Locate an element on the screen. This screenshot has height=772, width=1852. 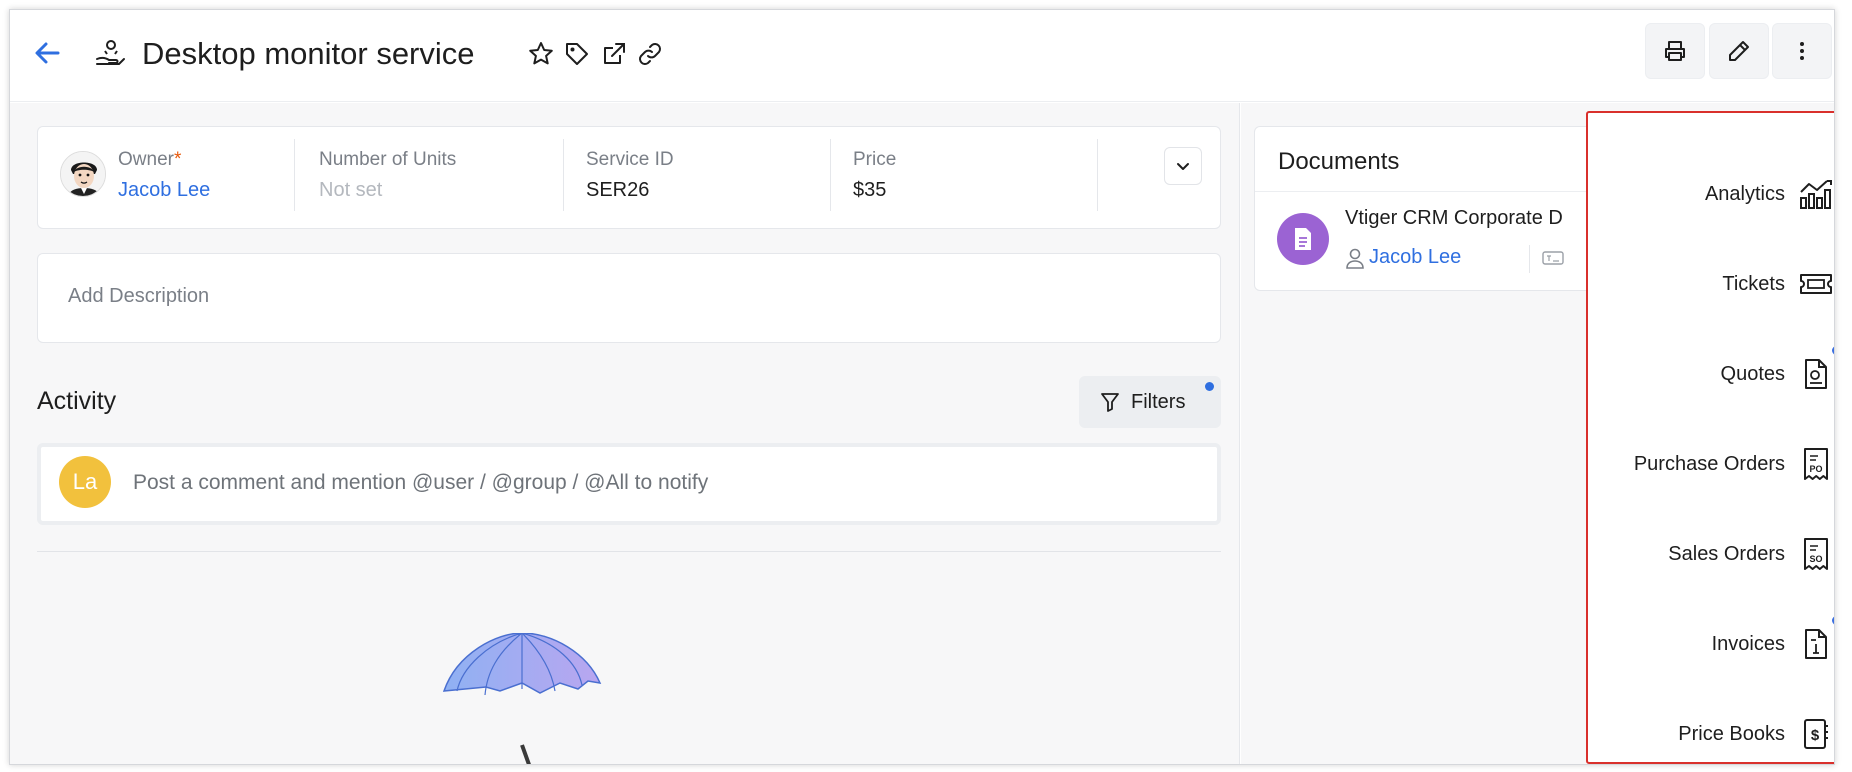
record-header: Desktop monitor service is located at coordinates (922, 56).